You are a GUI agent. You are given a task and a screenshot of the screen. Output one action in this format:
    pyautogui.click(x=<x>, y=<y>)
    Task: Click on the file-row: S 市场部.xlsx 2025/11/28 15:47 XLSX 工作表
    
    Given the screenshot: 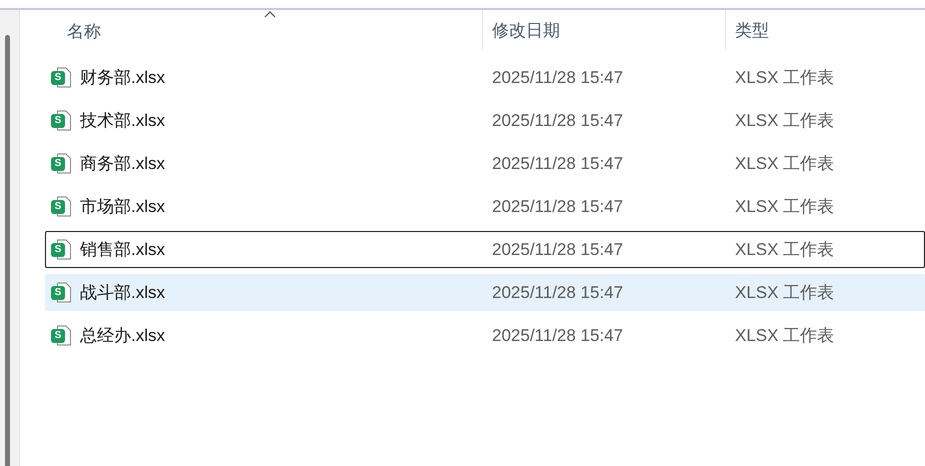 What is the action you would take?
    pyautogui.click(x=485, y=206)
    